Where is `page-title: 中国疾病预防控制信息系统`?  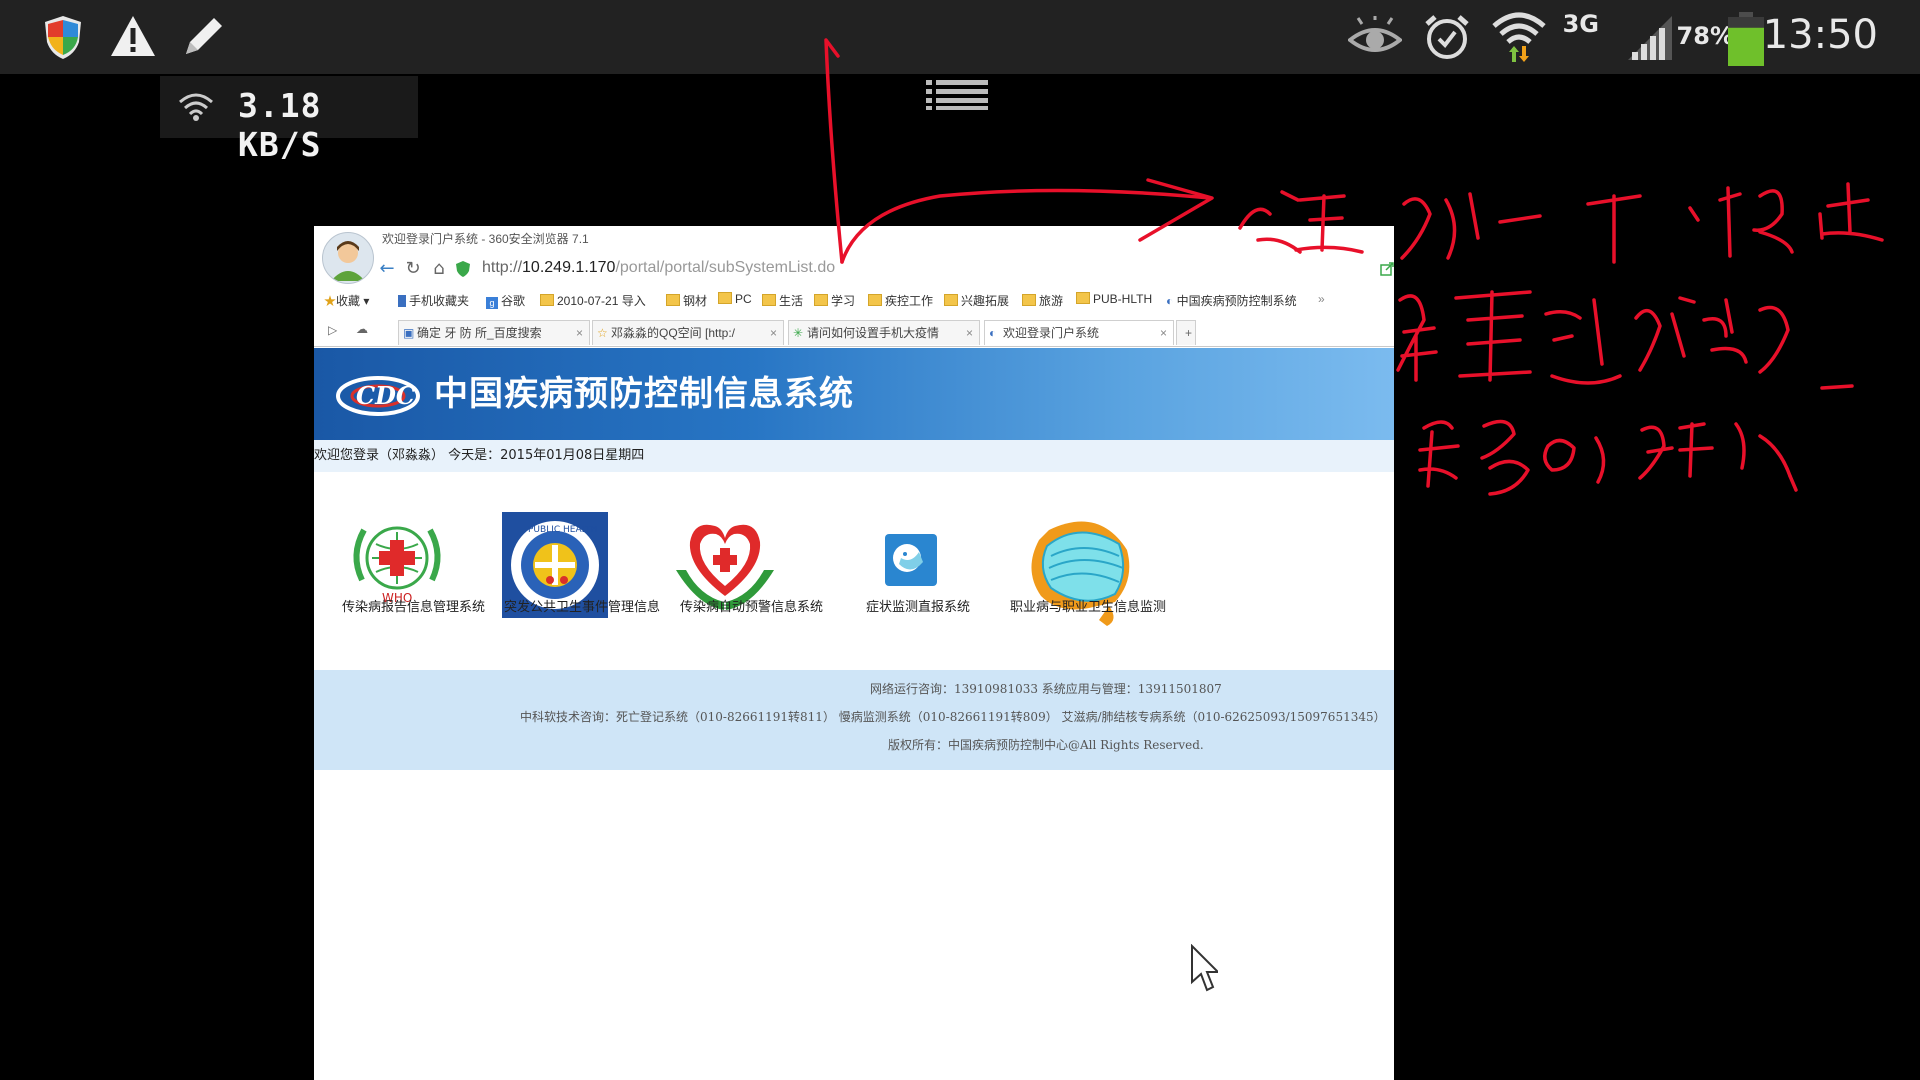
page-title: 中国疾病预防控制信息系统 is located at coordinates (644, 394).